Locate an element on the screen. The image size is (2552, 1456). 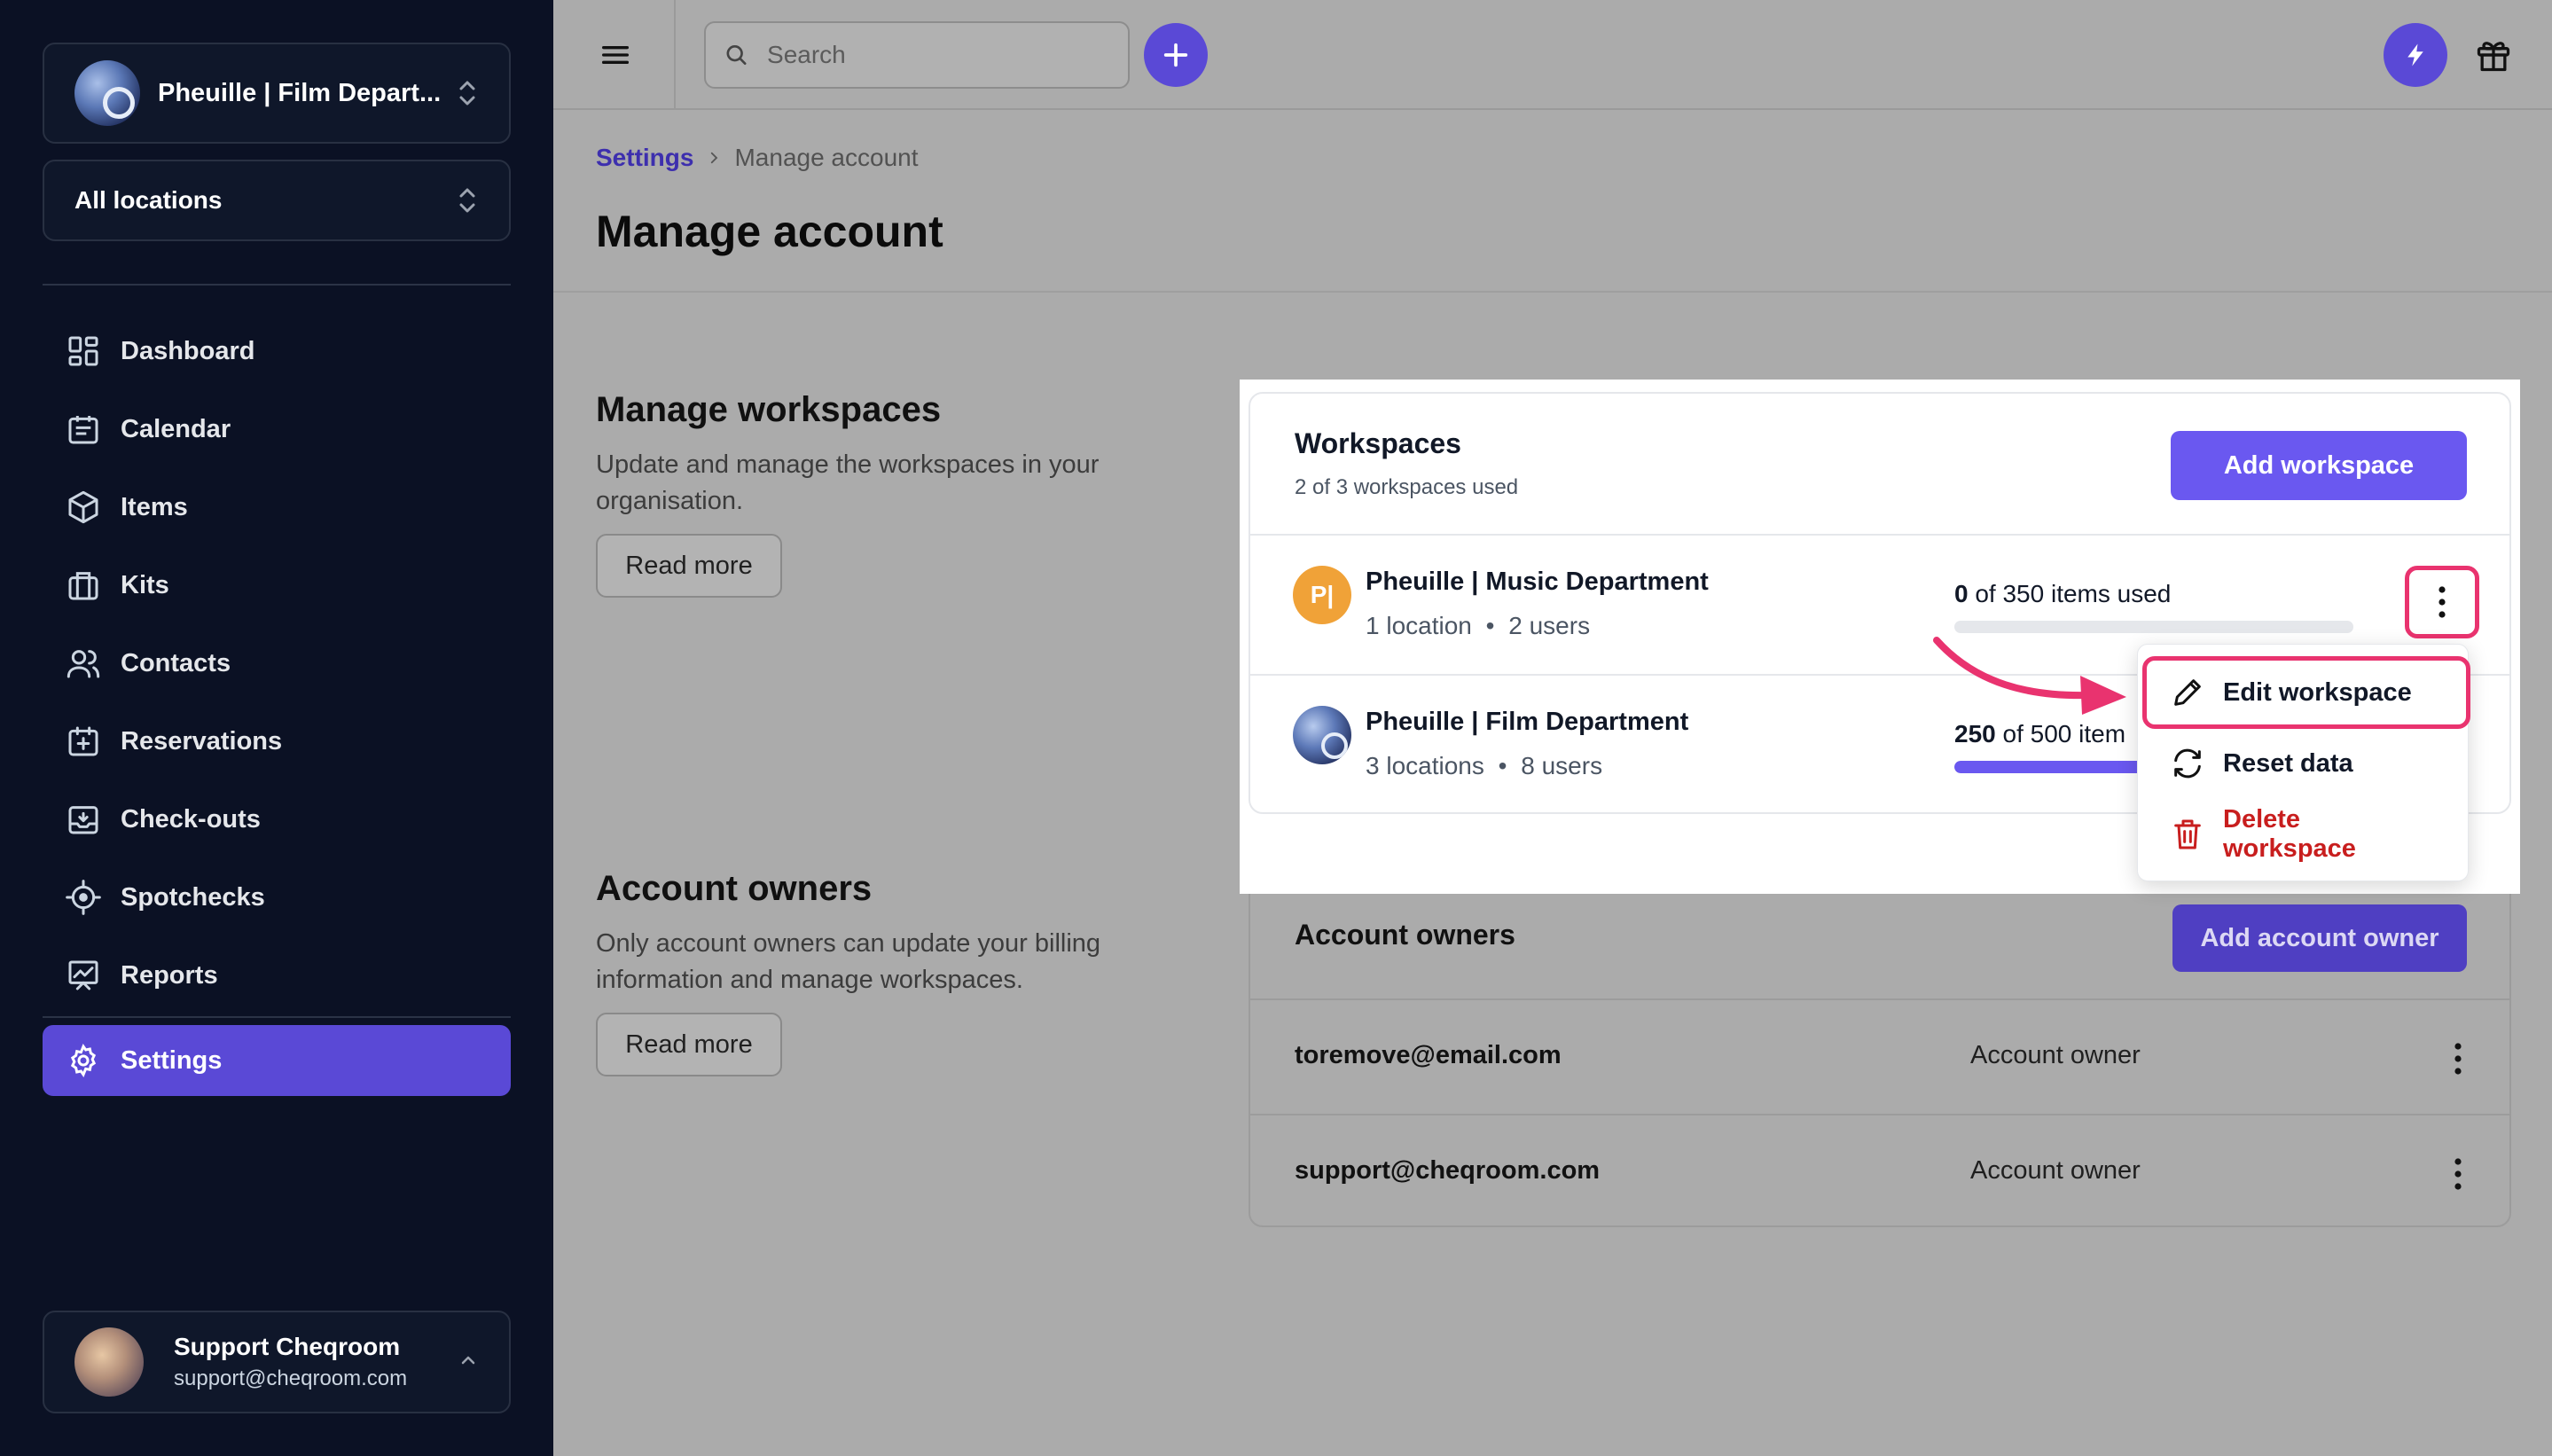
manage-workspaces-title: Manage workspaces is located at coordinates (769, 409).